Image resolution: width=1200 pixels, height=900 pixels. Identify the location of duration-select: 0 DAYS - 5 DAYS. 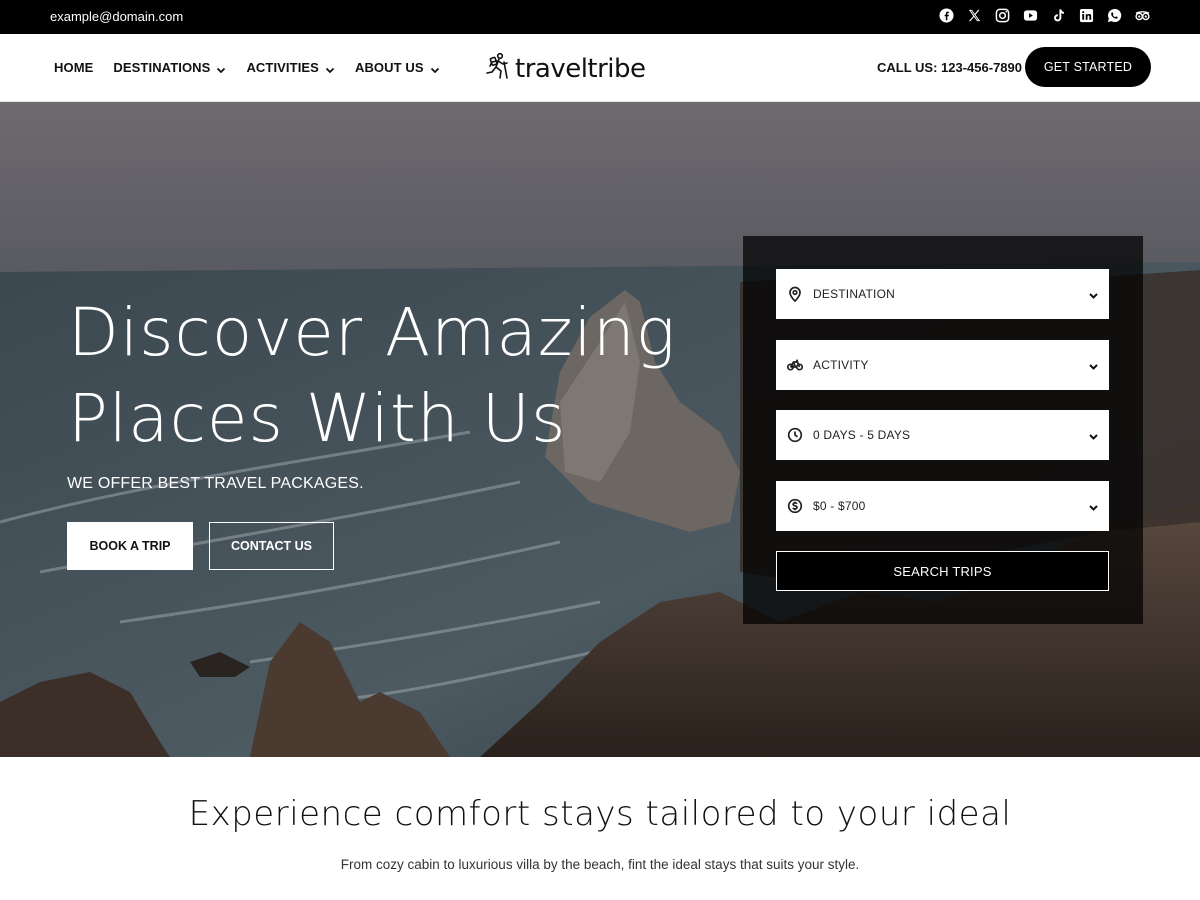
(942, 435).